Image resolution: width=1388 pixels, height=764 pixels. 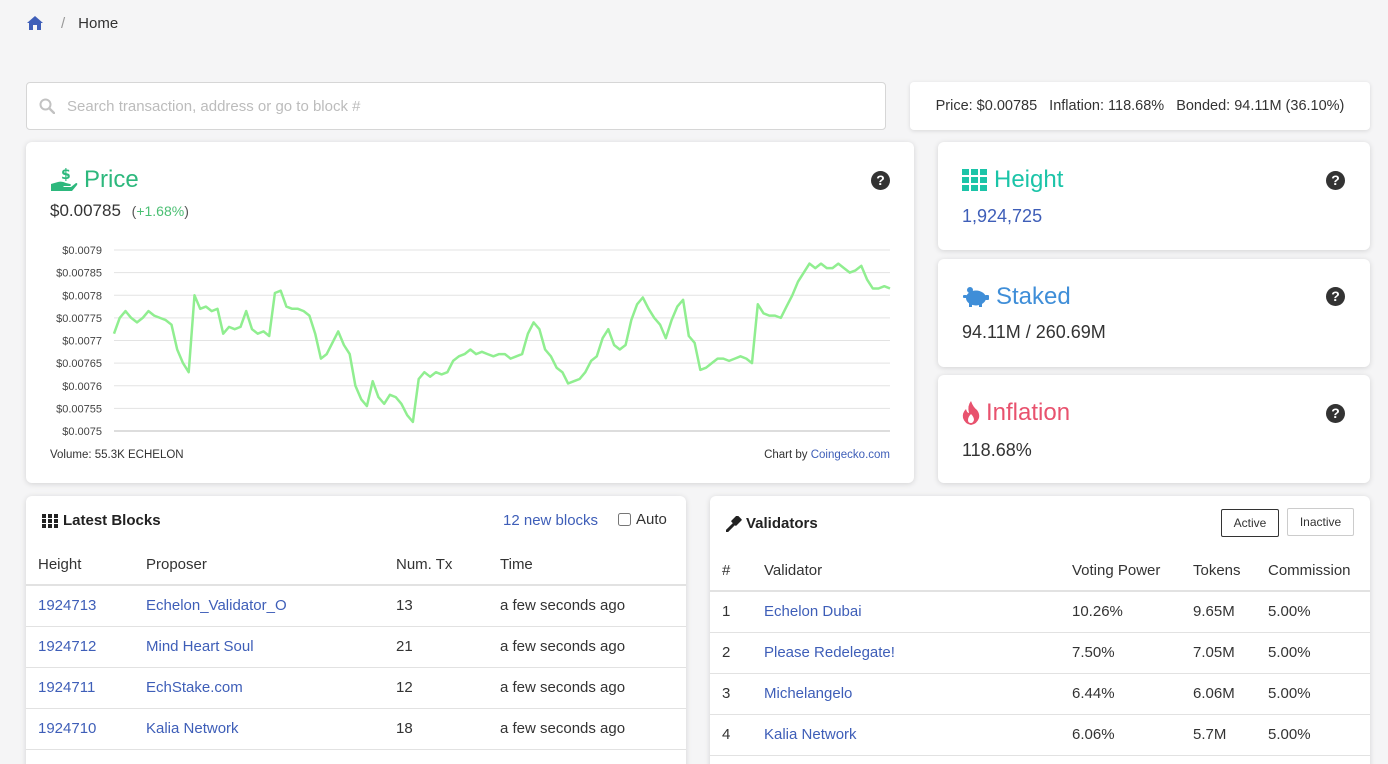 What do you see at coordinates (1260, 106) in the screenshot?
I see `stats-bonded: Bonded: 94.11M (36.10%)` at bounding box center [1260, 106].